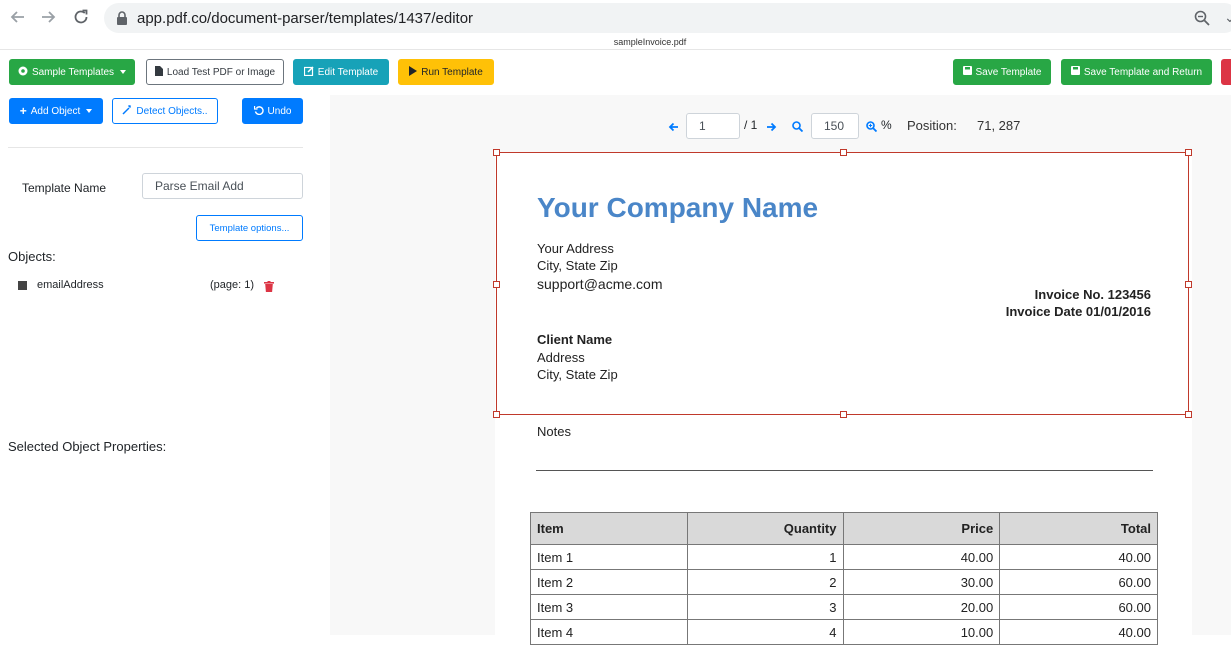 This screenshot has height=645, width=1231. What do you see at coordinates (221, 72) in the screenshot?
I see `load-test-pdf-label: Load Test PDF or Image` at bounding box center [221, 72].